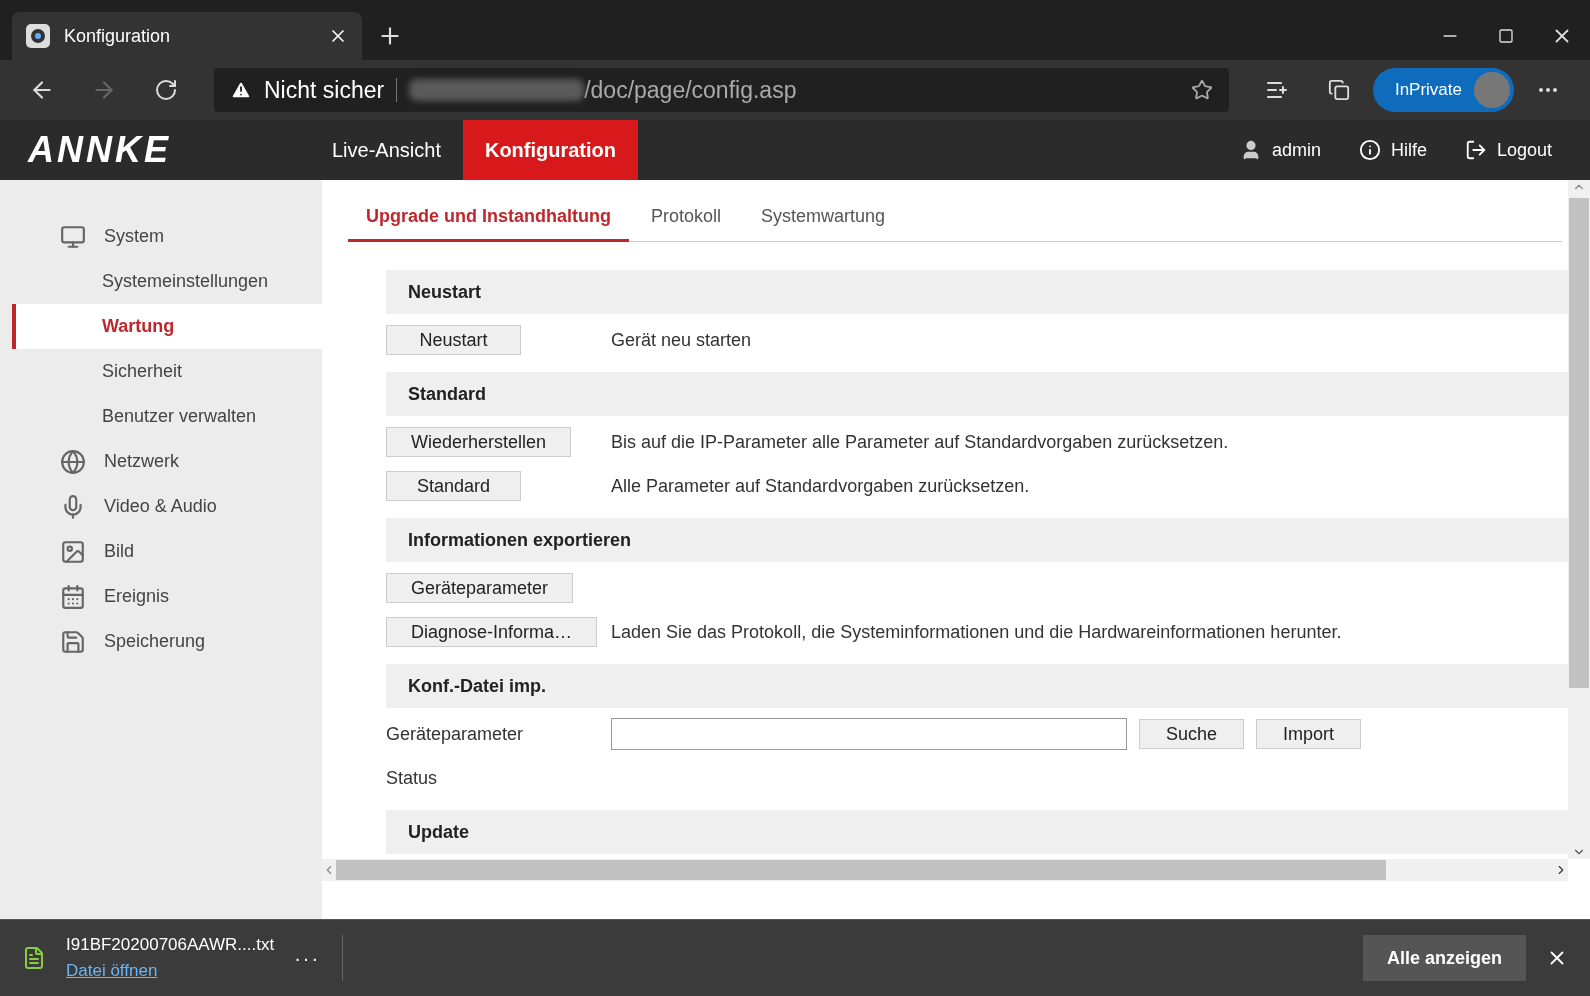 This screenshot has height=996, width=1590. Describe the element at coordinates (453, 340) in the screenshot. I see `action-button: Neustart` at that location.